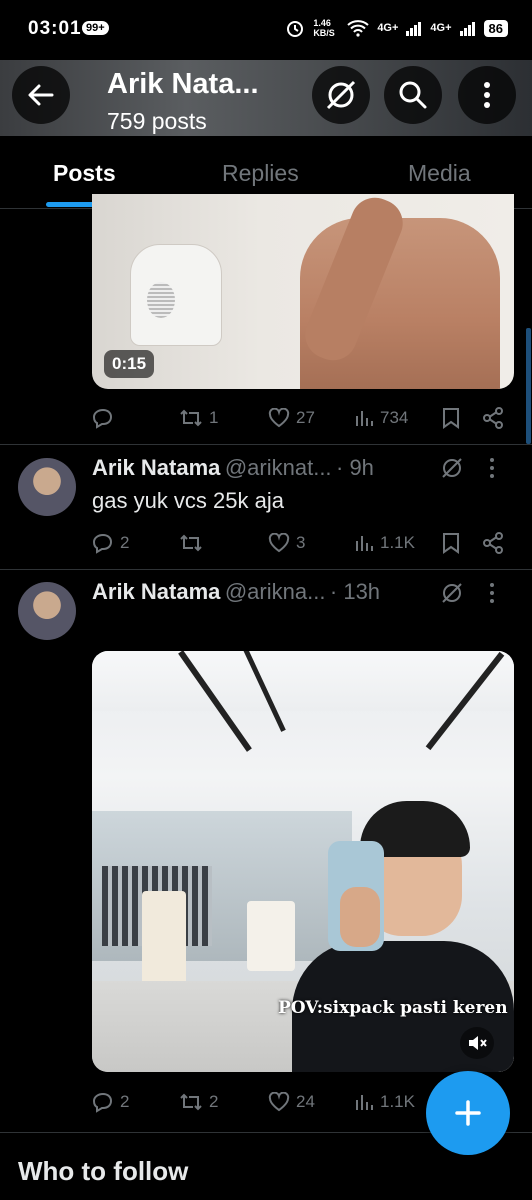  I want to click on grok-button, so click(341, 95).